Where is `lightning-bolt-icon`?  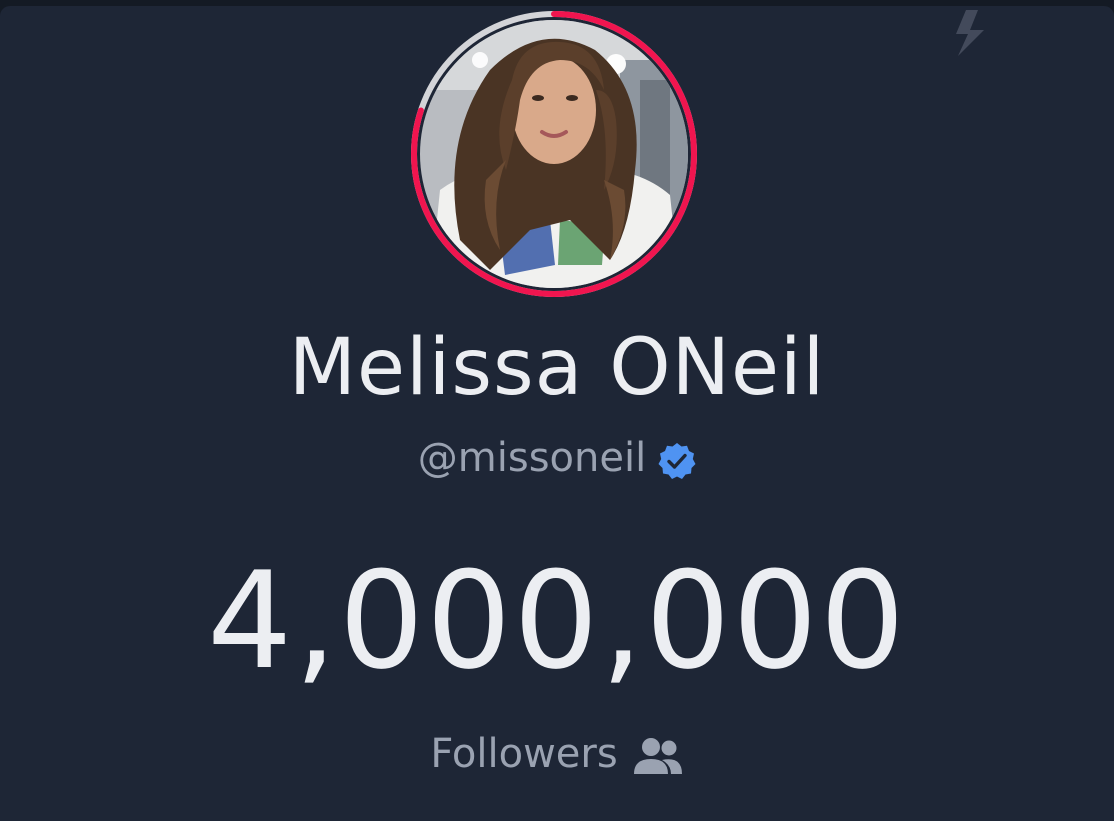 lightning-bolt-icon is located at coordinates (970, 33).